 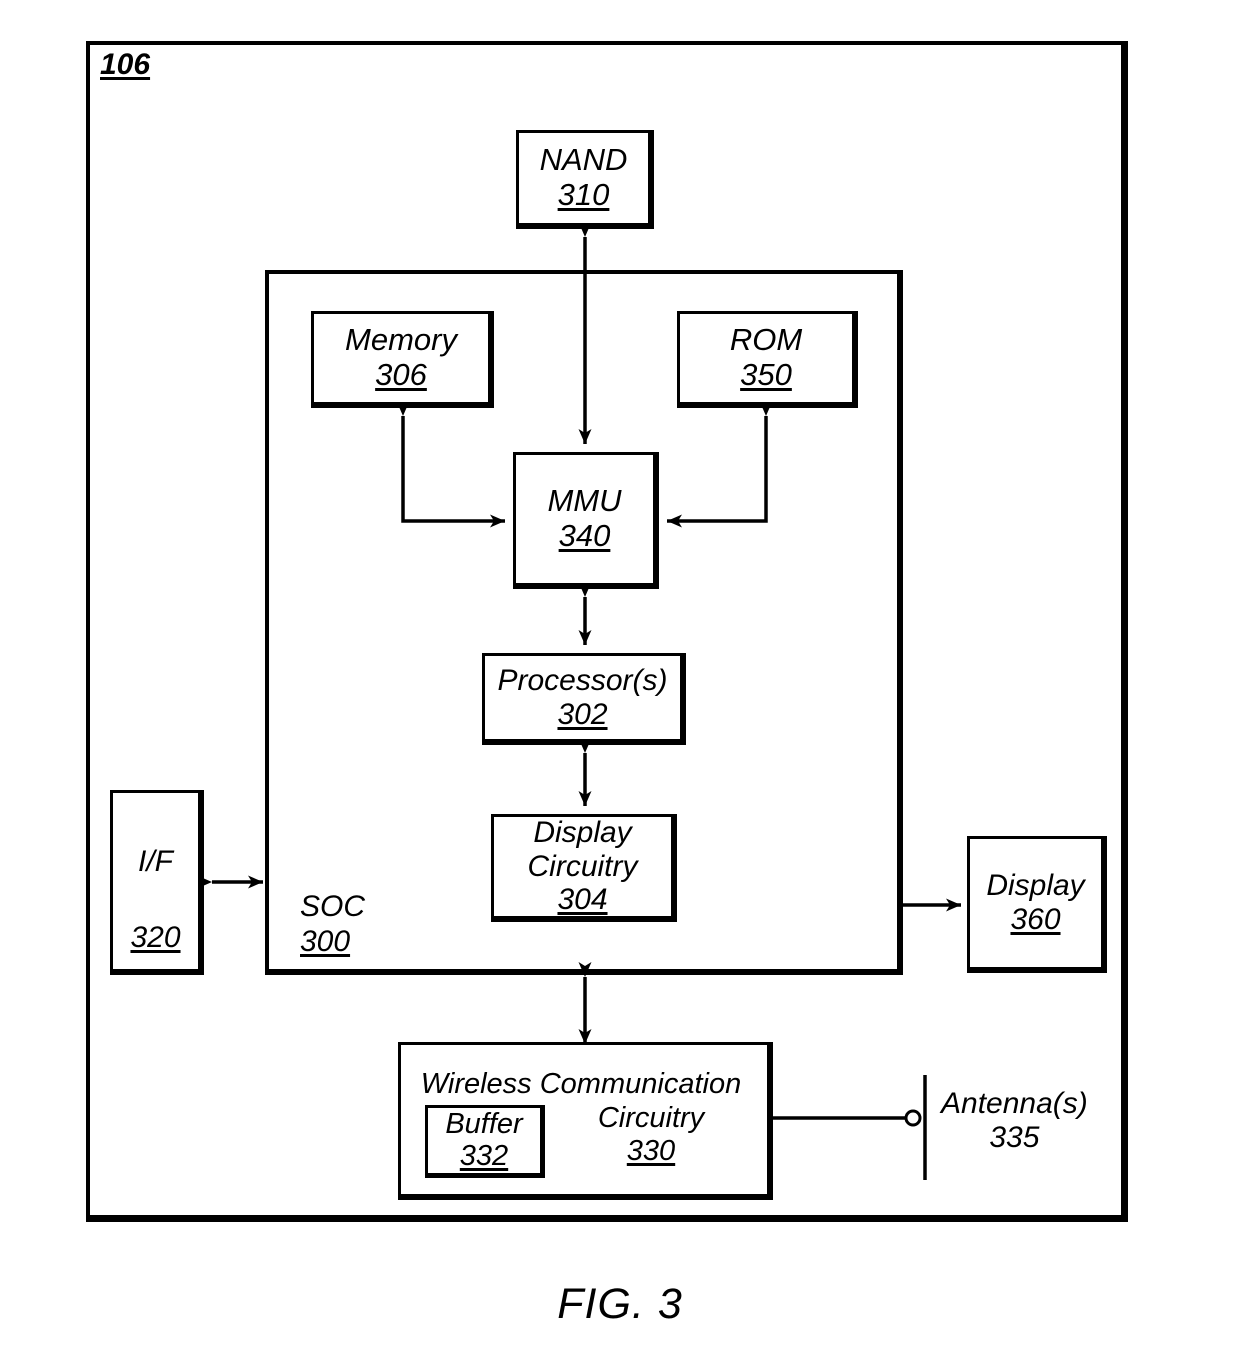 What do you see at coordinates (401, 340) in the screenshot?
I see `memory-label: Memory` at bounding box center [401, 340].